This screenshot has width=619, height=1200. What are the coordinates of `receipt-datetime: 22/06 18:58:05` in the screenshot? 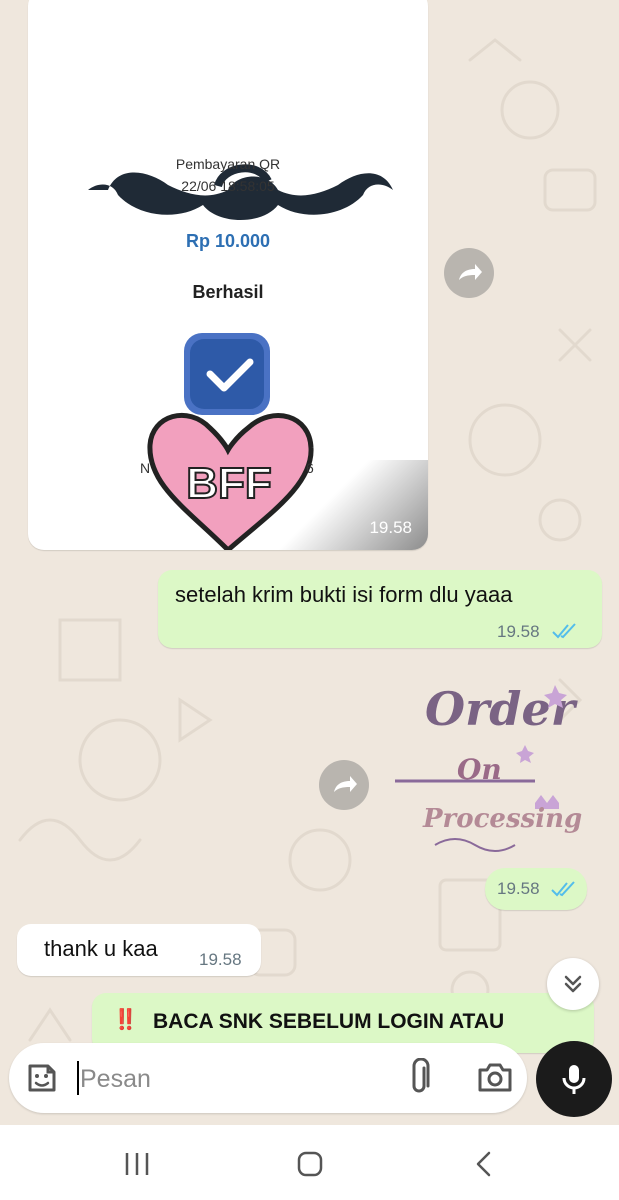 It's located at (228, 186).